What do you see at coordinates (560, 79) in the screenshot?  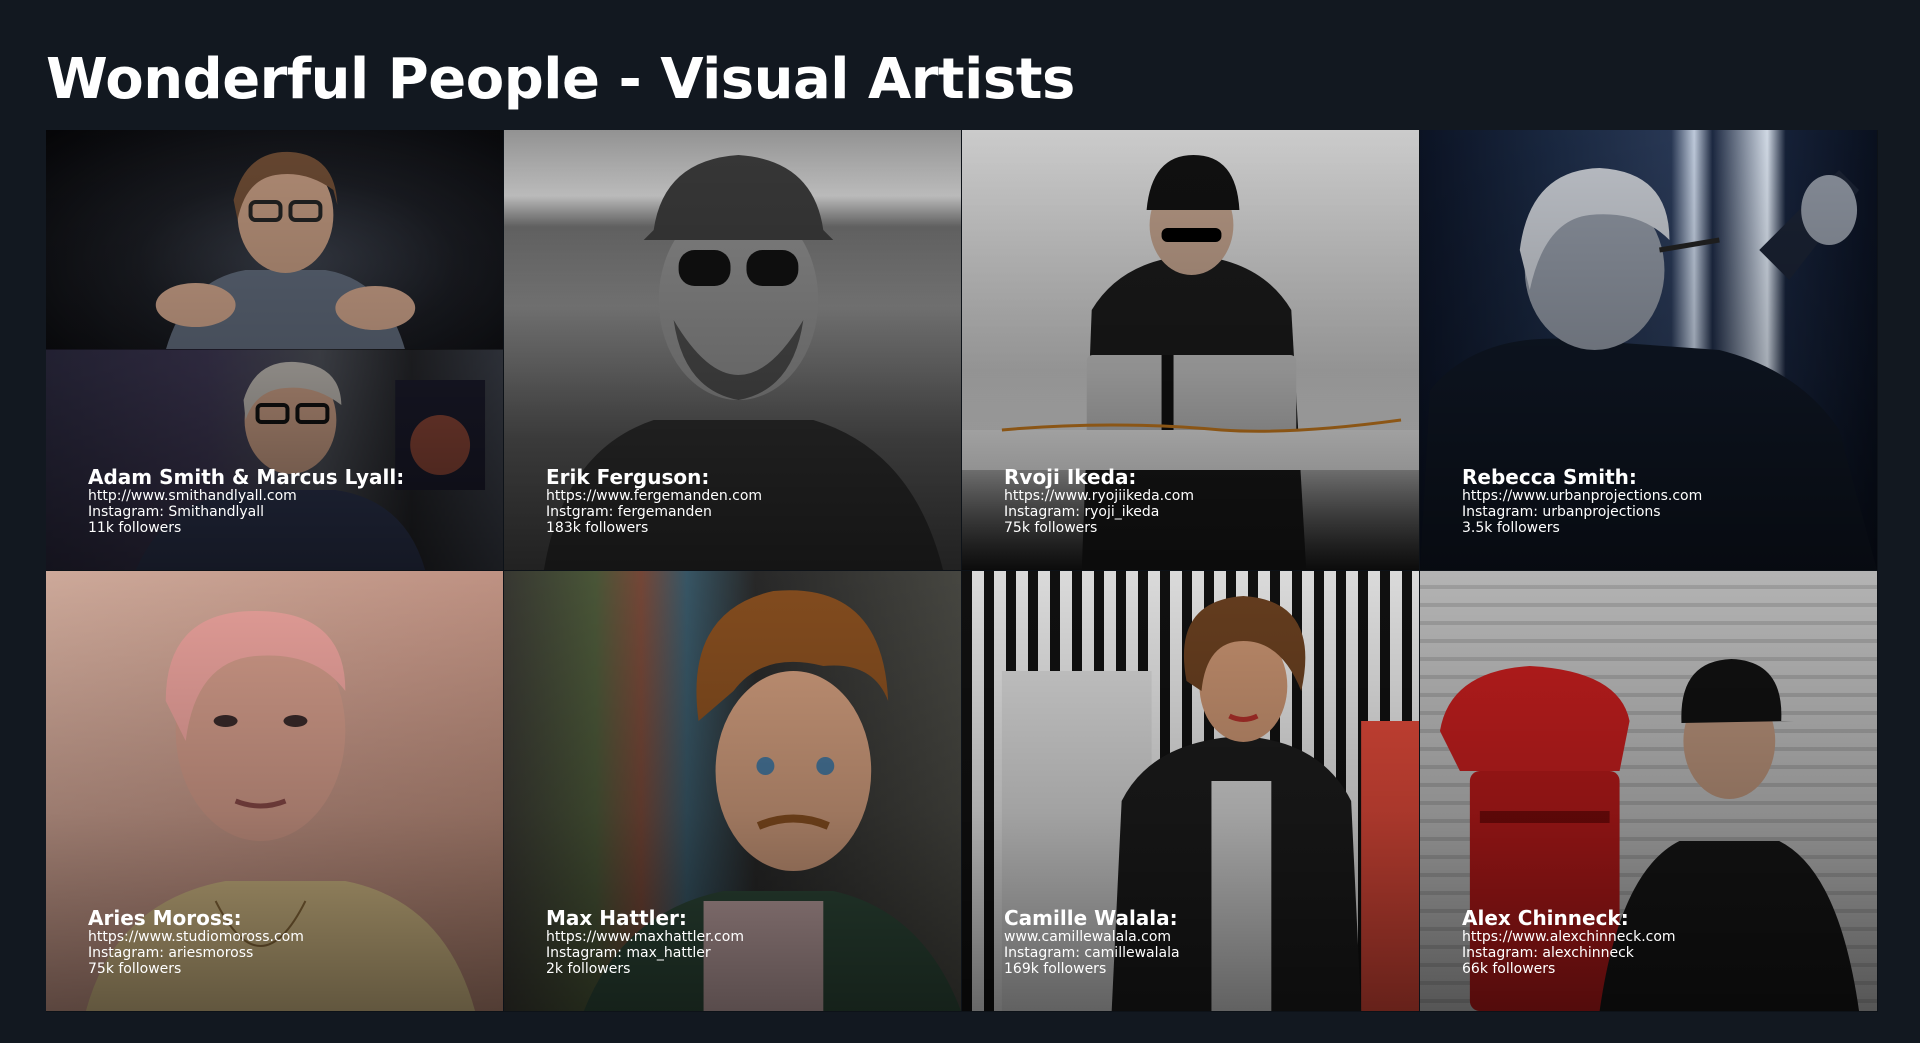 I see `page-title: Wonderful People - Visual Artists` at bounding box center [560, 79].